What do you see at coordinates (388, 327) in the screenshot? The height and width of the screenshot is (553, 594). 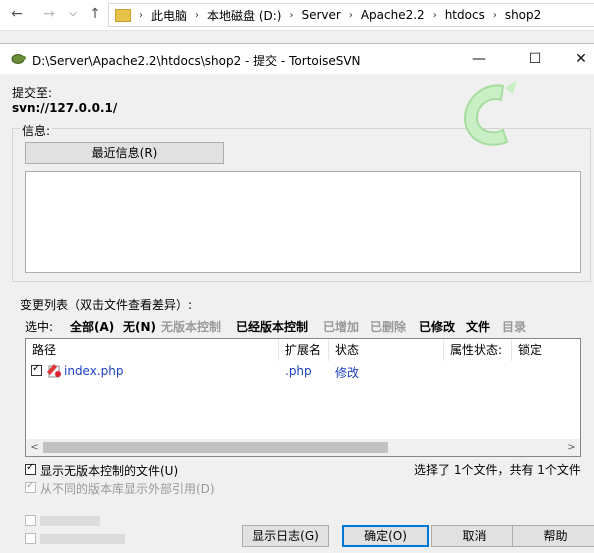 I see `filter-deleted: 已删除` at bounding box center [388, 327].